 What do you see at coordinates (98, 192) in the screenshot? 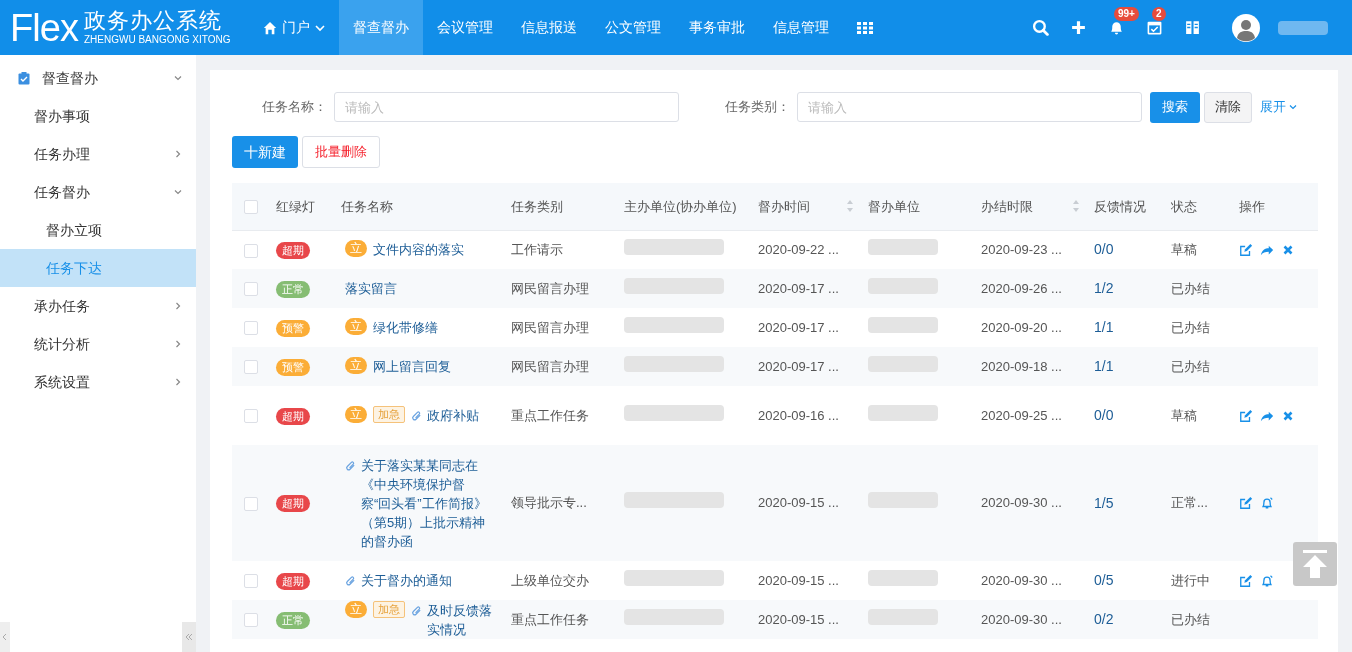
I see `sidebar-item: 任务督办` at bounding box center [98, 192].